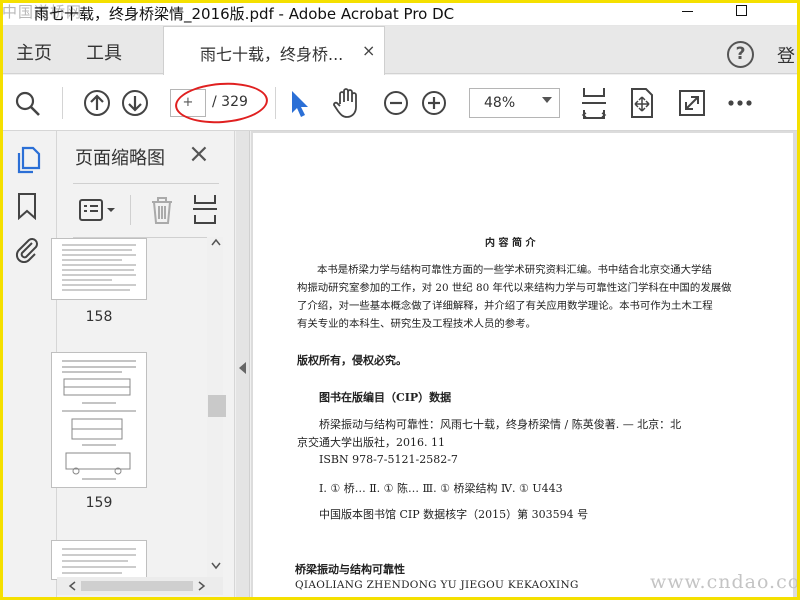 Image resolution: width=800 pixels, height=600 pixels. What do you see at coordinates (371, 442) in the screenshot?
I see `cip-line: 京交通大学出版社，2016. 11` at bounding box center [371, 442].